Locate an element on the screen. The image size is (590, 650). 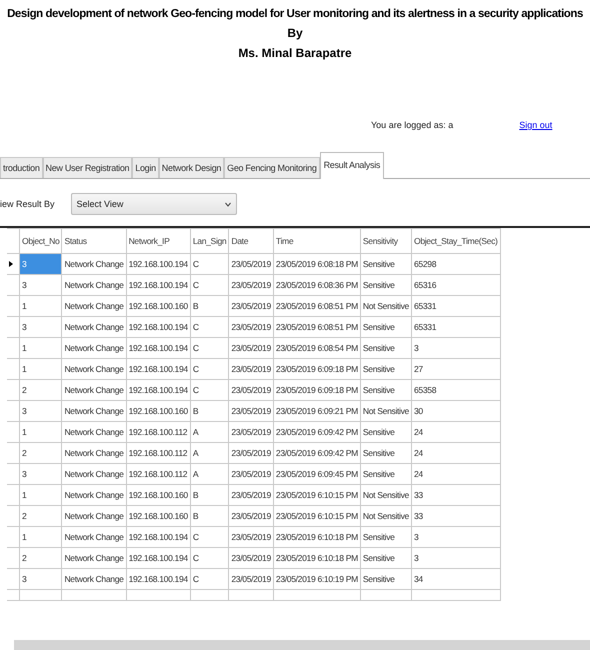
sign-out-link: Sign out is located at coordinates (535, 125).